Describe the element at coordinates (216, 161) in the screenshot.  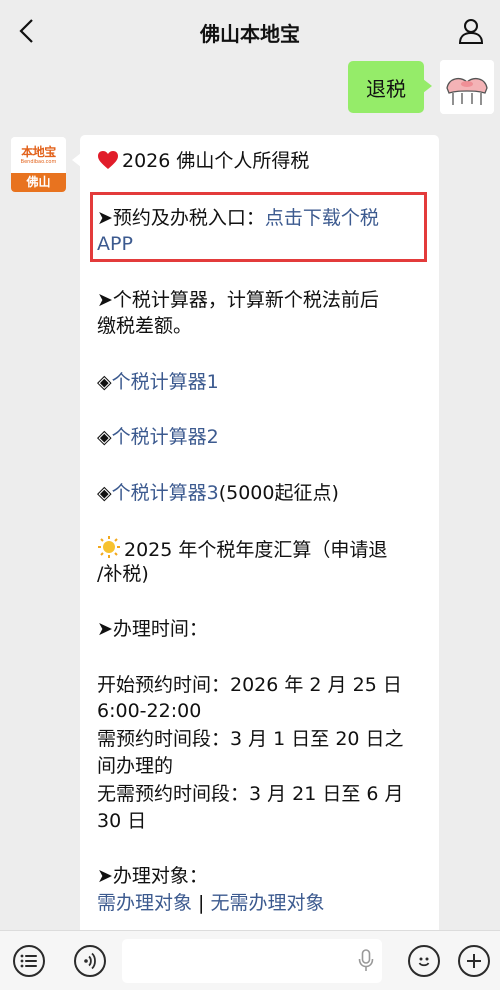
I see `message-title: 2026 佛山个人所得税` at that location.